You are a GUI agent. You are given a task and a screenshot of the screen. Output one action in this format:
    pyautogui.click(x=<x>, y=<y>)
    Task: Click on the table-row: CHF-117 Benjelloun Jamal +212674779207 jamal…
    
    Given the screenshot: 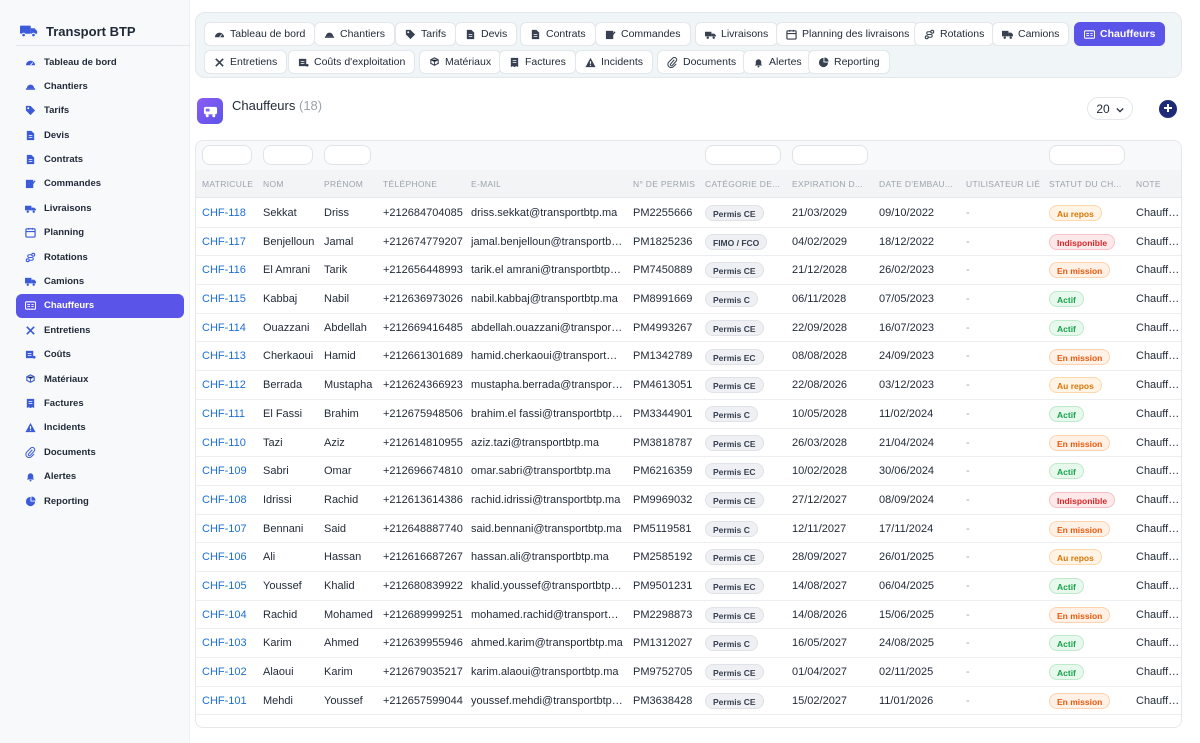 What is the action you would take?
    pyautogui.click(x=688, y=242)
    